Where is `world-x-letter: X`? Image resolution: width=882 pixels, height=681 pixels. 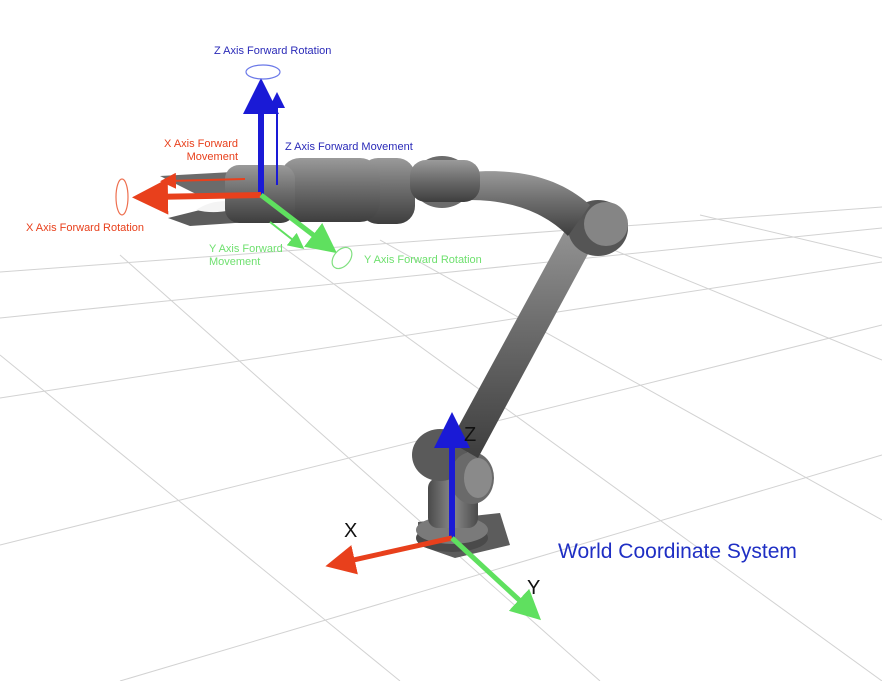
world-x-letter: X is located at coordinates (351, 531).